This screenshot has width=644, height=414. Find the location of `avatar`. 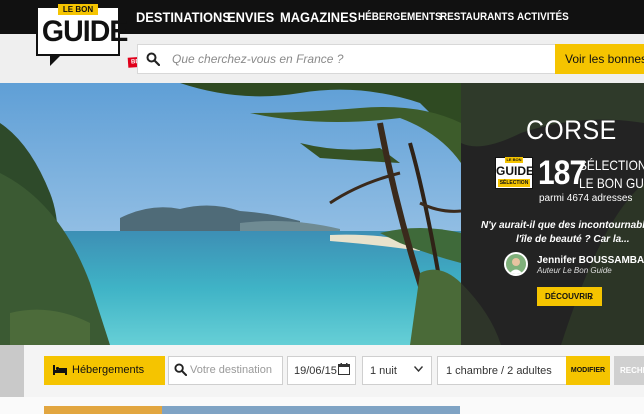

avatar is located at coordinates (516, 264).